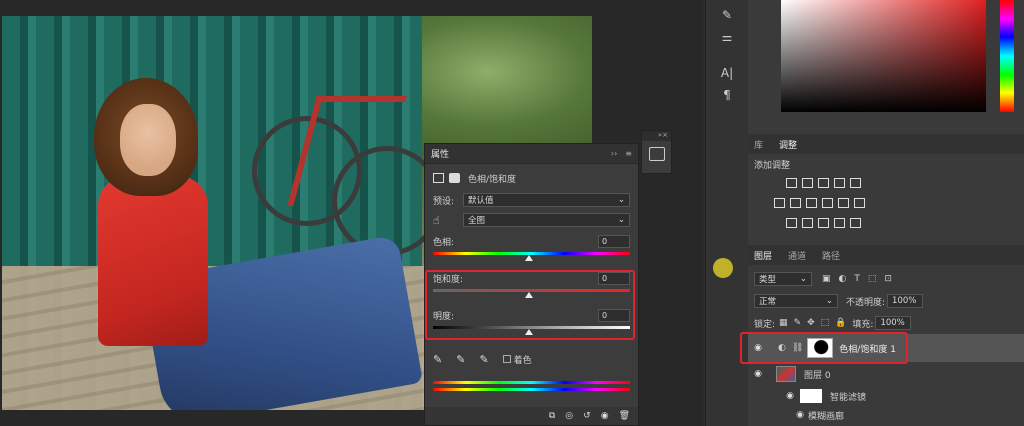 The image size is (1024, 426). Describe the element at coordinates (552, 416) in the screenshot. I see `clip-to-layer-icon: ⧉` at that location.